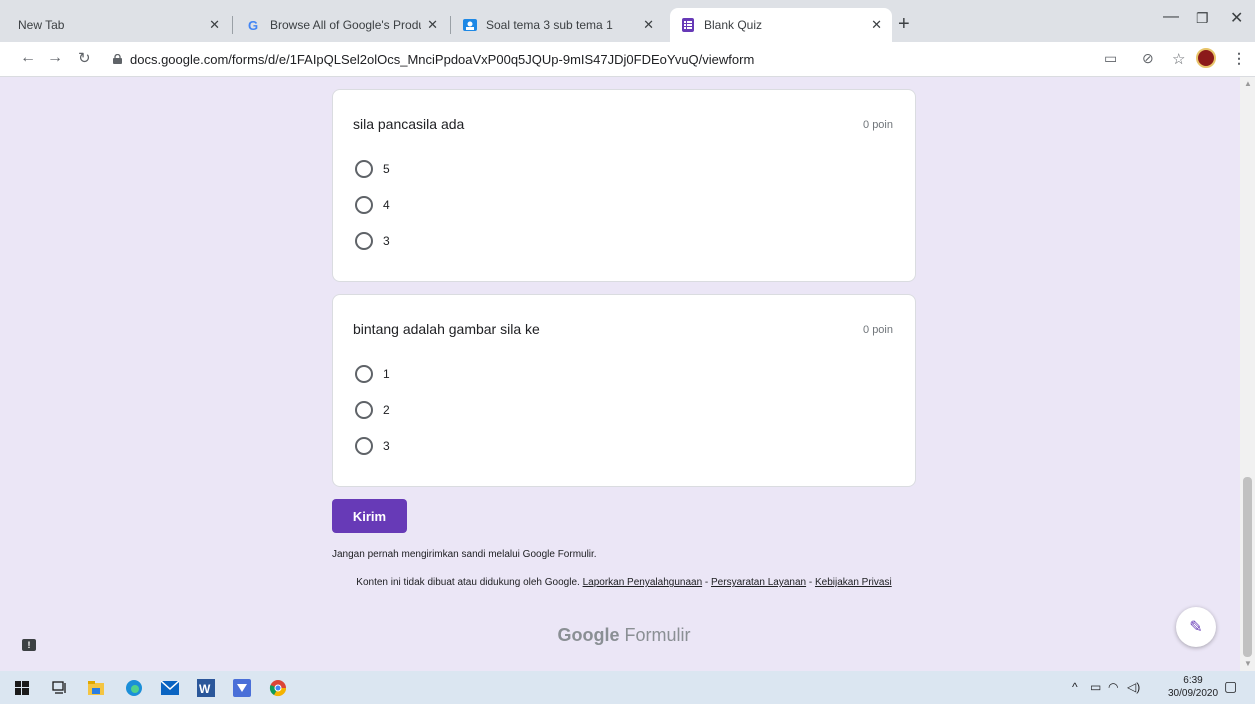  Describe the element at coordinates (60, 688) in the screenshot. I see `task-view-icon` at that location.